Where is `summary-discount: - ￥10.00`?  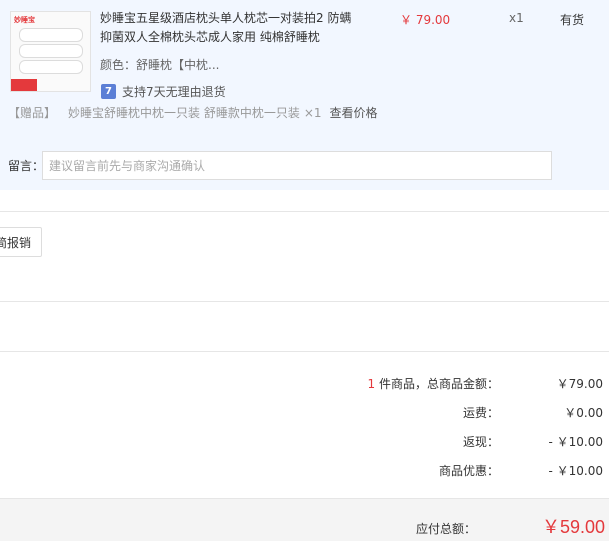
summary-discount: - ￥10.00 is located at coordinates (576, 470).